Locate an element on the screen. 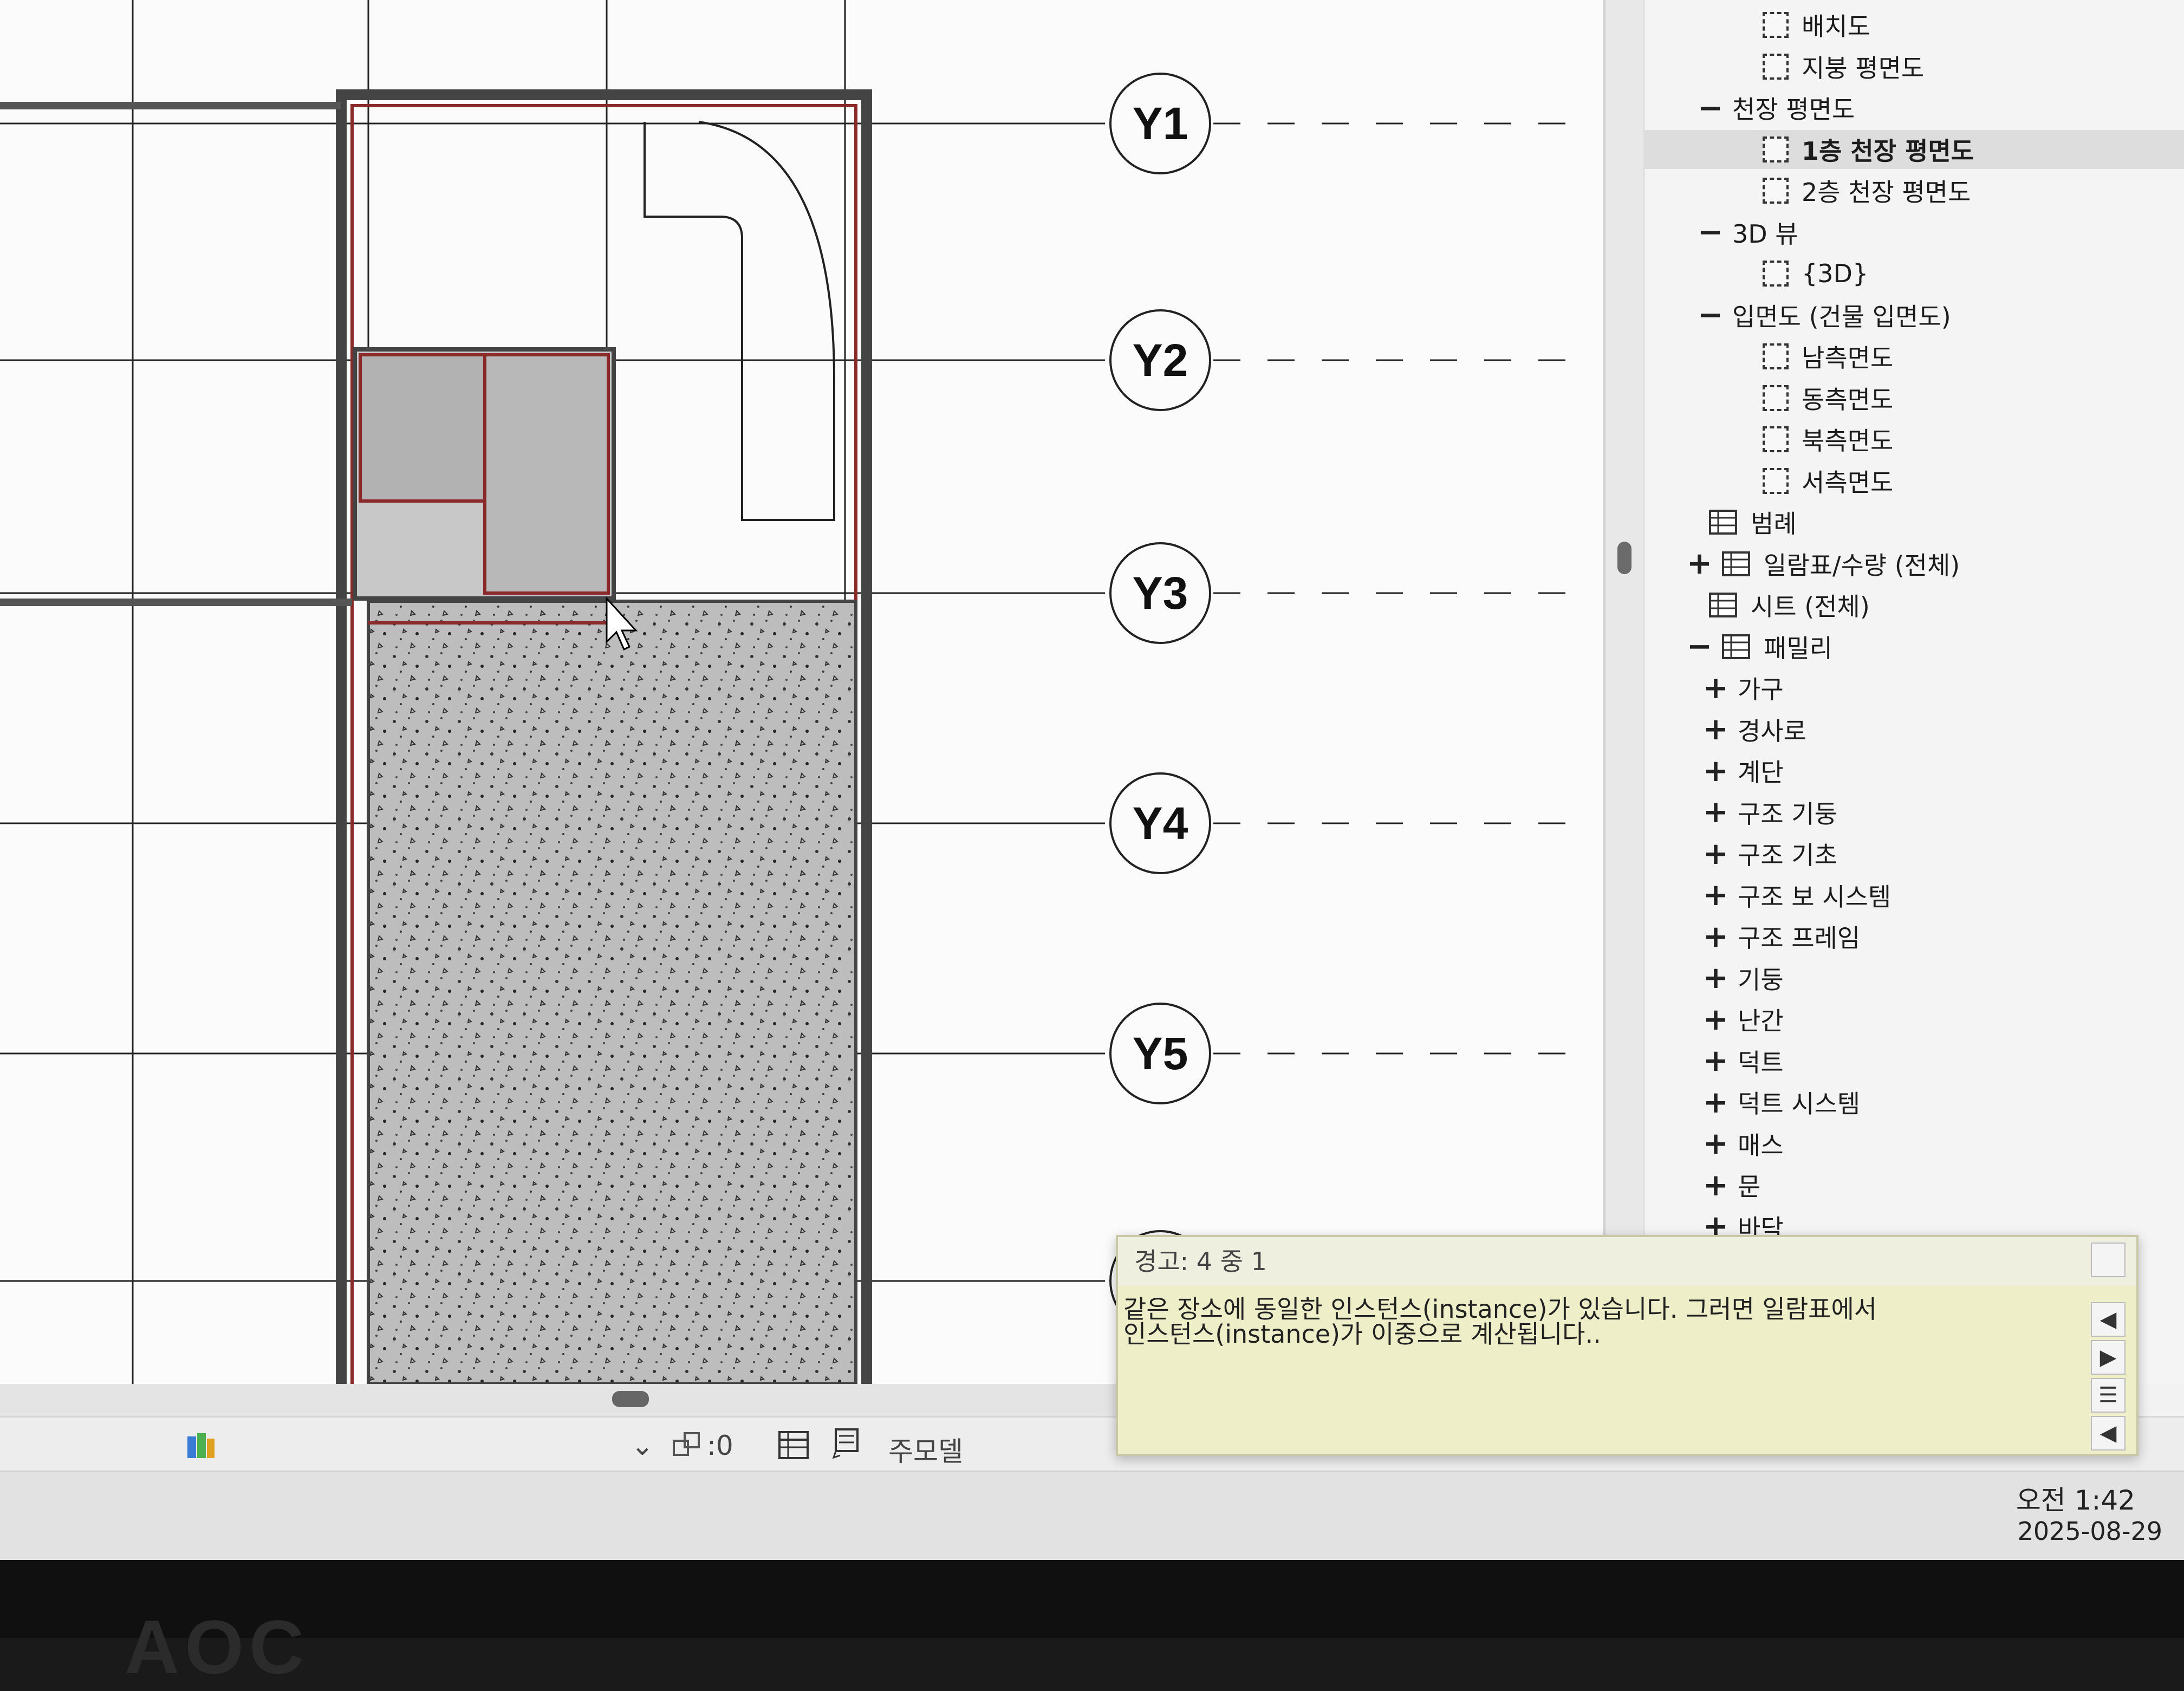  browser-item-label: 매스 is located at coordinates (1761, 1145).